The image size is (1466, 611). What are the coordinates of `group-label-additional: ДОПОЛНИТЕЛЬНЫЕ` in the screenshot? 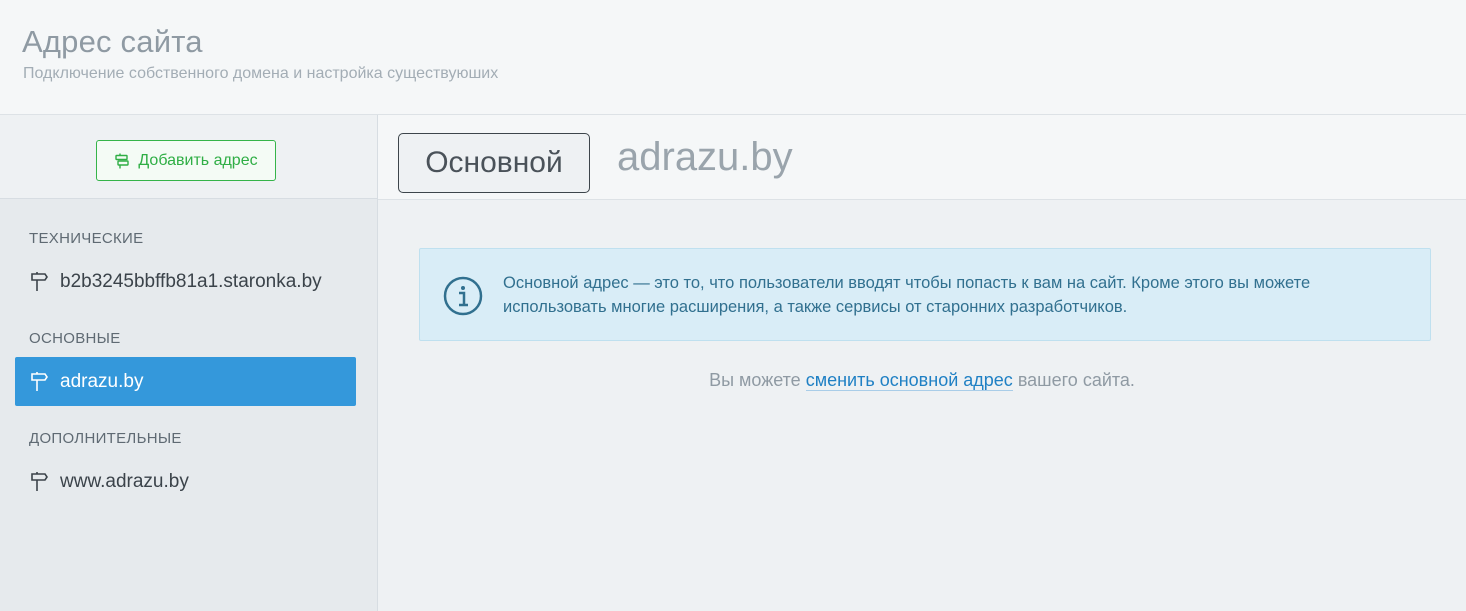 It's located at (105, 438).